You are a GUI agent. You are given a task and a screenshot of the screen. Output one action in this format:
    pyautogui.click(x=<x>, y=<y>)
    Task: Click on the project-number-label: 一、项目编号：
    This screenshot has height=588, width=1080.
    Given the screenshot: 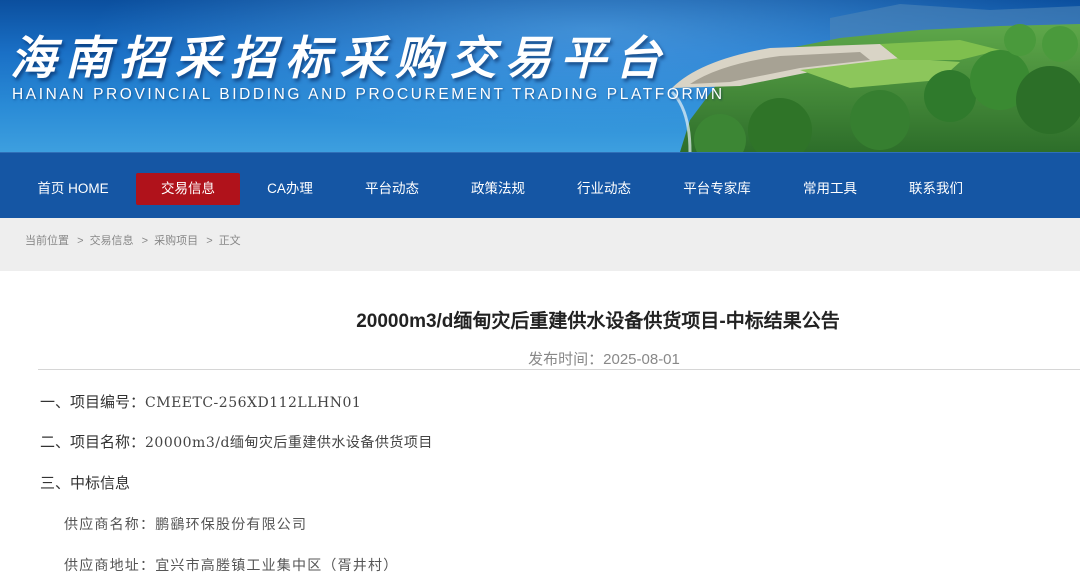 What is the action you would take?
    pyautogui.click(x=93, y=402)
    